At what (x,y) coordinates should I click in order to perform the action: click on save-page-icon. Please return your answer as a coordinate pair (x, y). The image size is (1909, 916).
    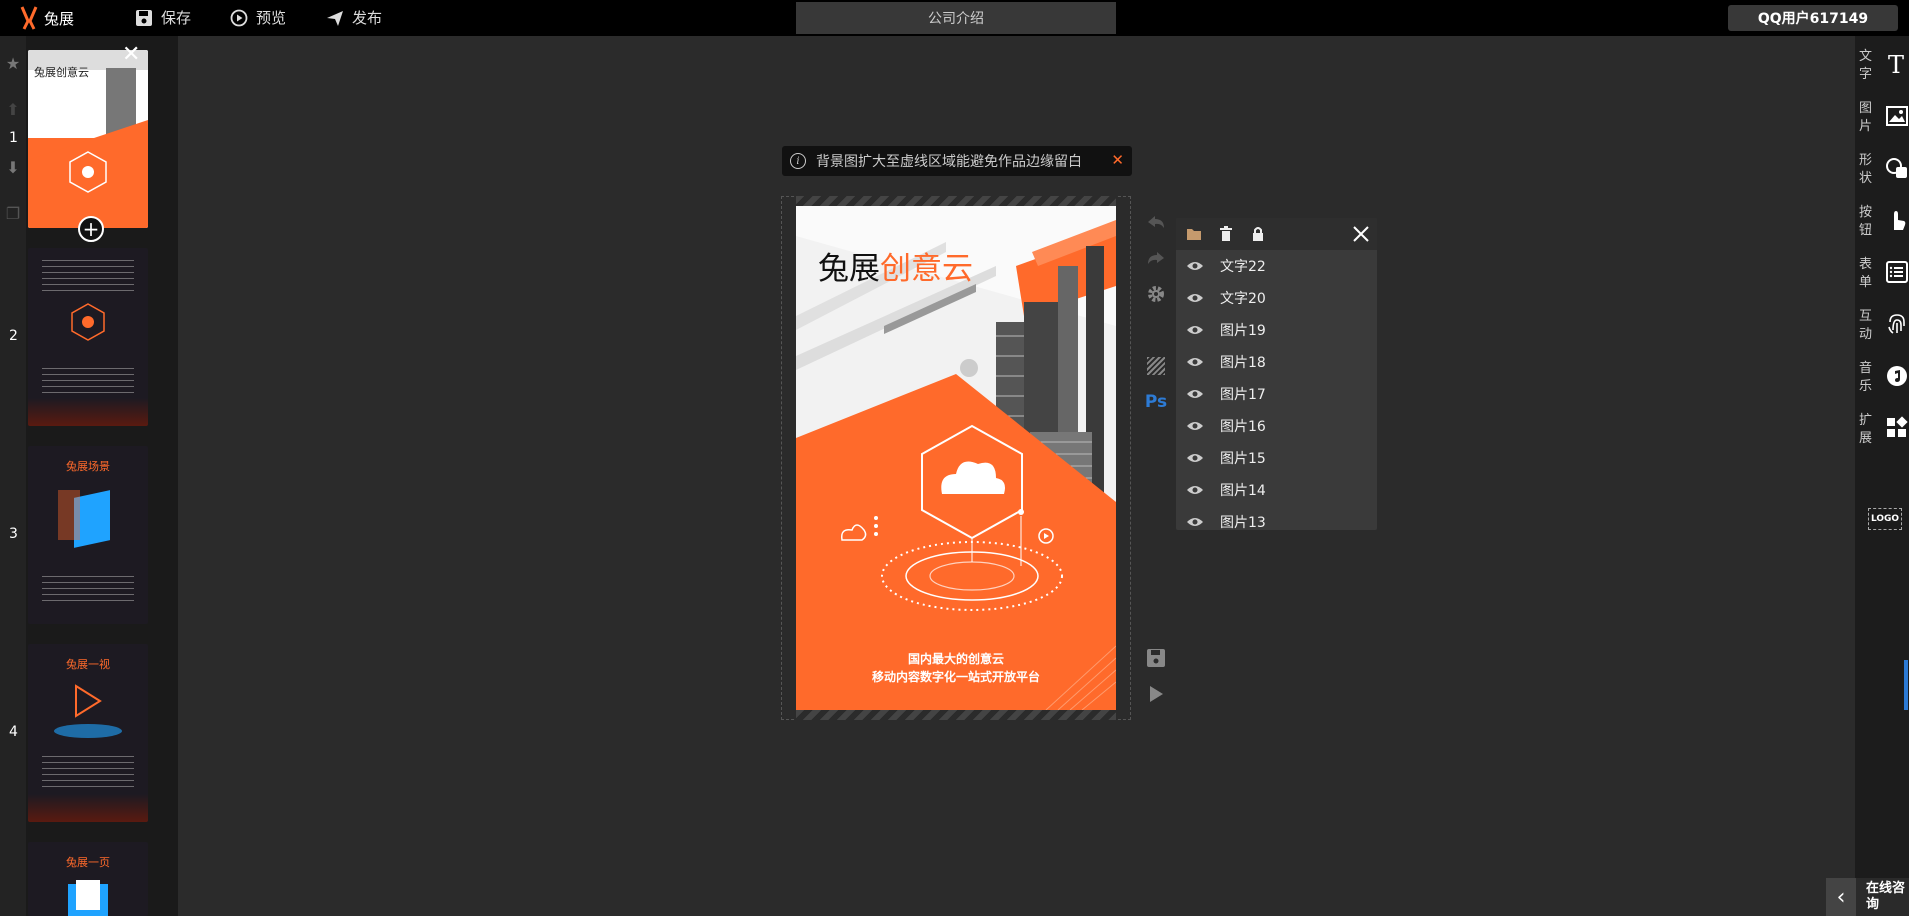
    Looking at the image, I should click on (1156, 658).